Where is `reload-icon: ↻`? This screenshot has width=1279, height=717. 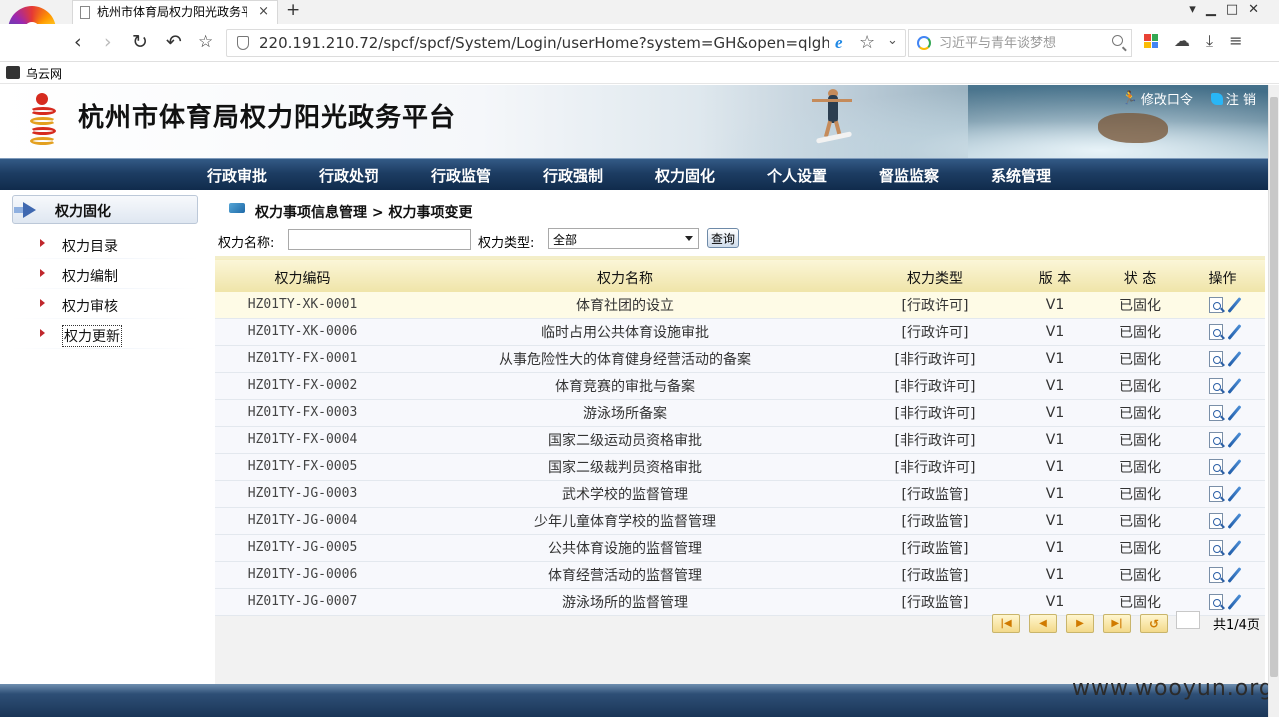 reload-icon: ↻ is located at coordinates (140, 42).